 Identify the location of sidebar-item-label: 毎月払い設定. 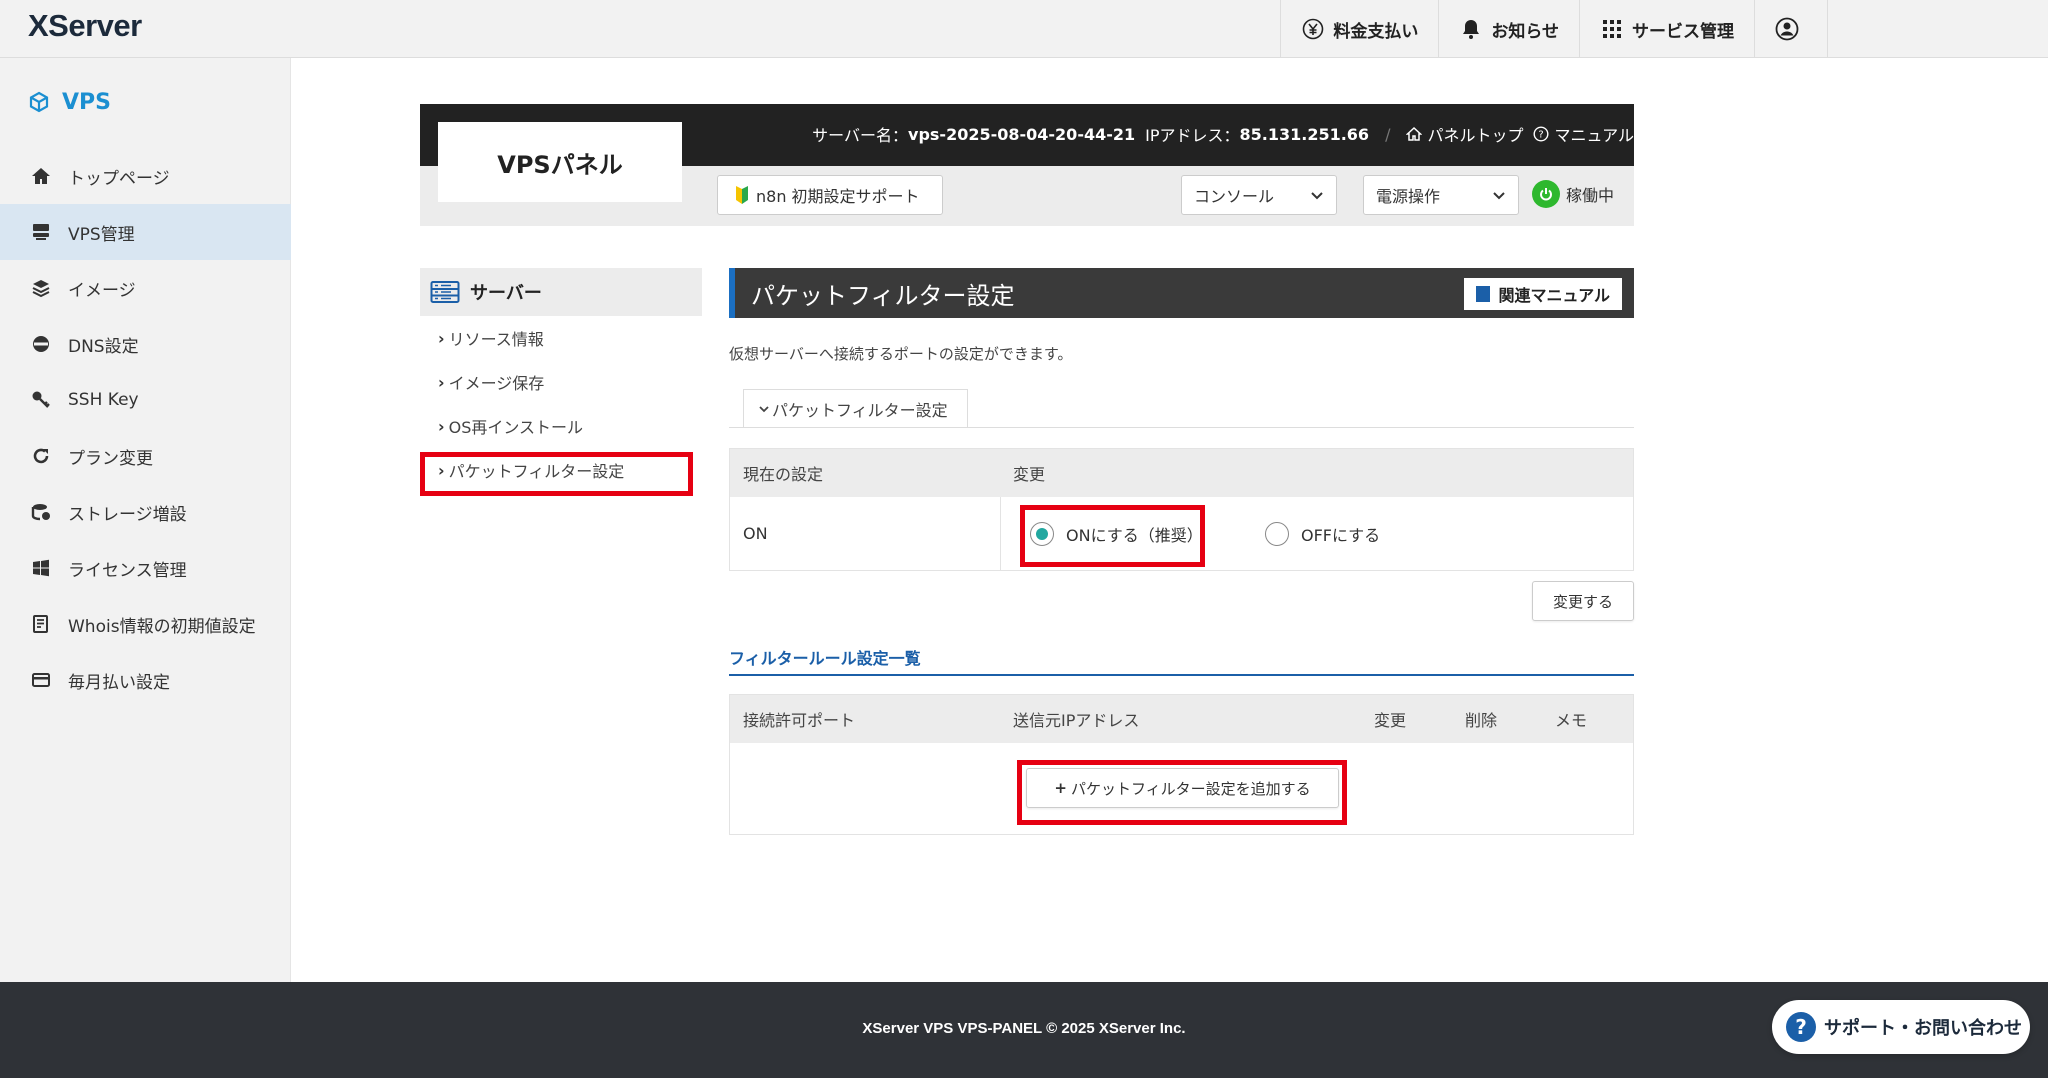
(119, 682).